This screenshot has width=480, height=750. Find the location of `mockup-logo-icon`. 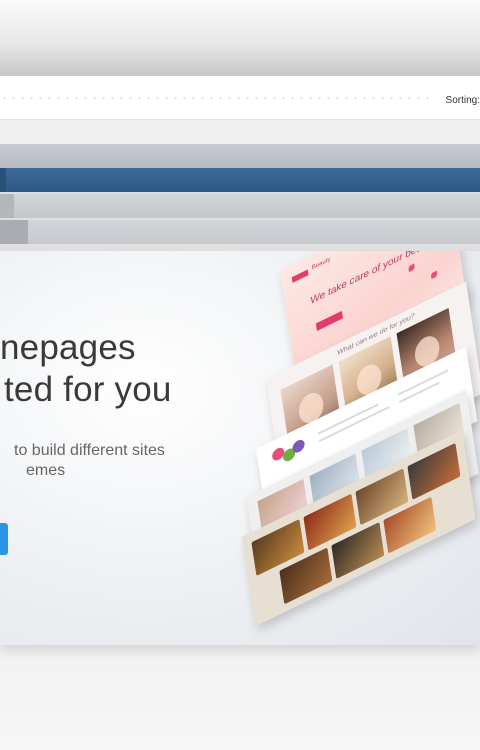

mockup-logo-icon is located at coordinates (300, 276).